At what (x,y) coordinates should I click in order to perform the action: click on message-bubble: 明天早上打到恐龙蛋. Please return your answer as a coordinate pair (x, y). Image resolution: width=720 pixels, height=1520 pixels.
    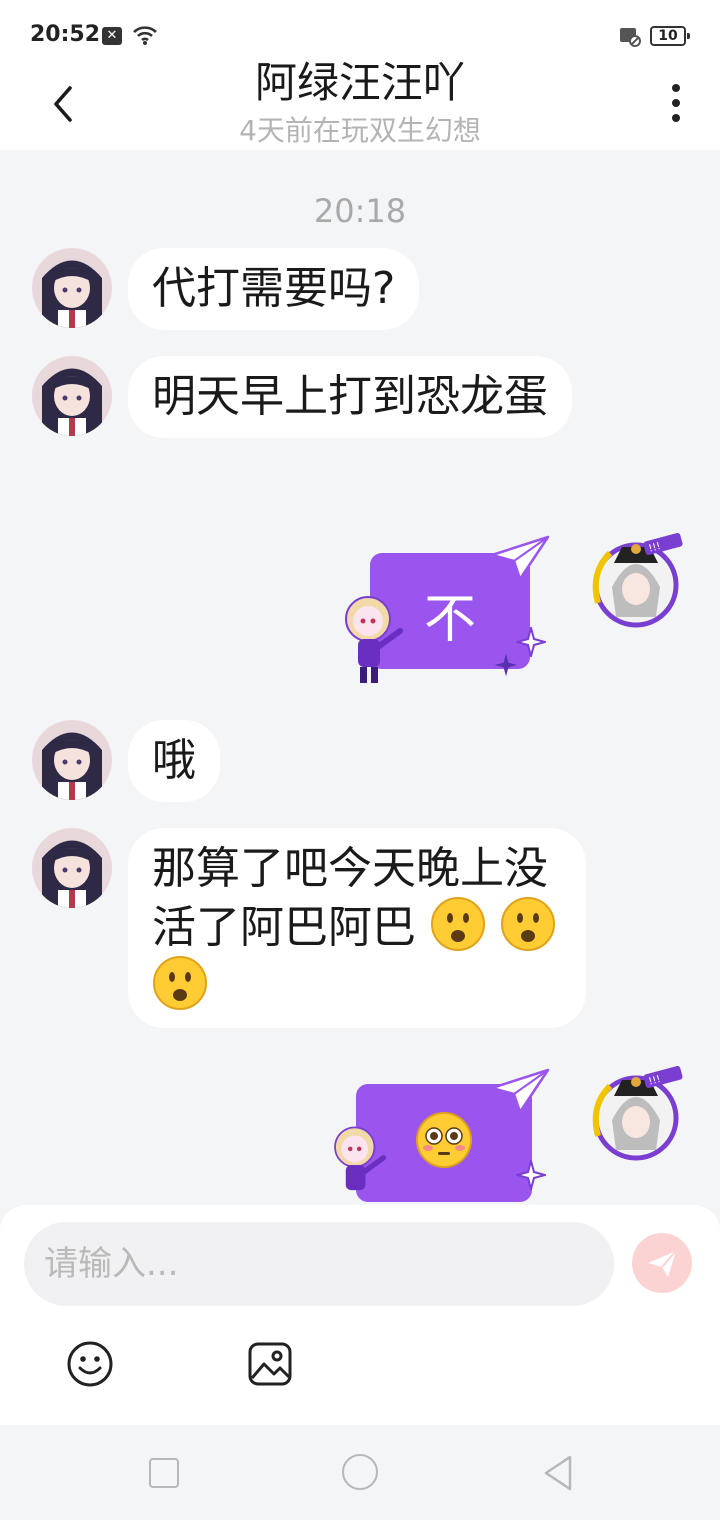
    Looking at the image, I should click on (350, 397).